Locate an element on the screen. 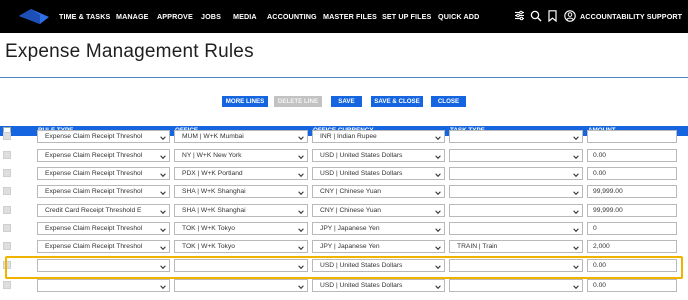  user-circle-icon is located at coordinates (570, 16).